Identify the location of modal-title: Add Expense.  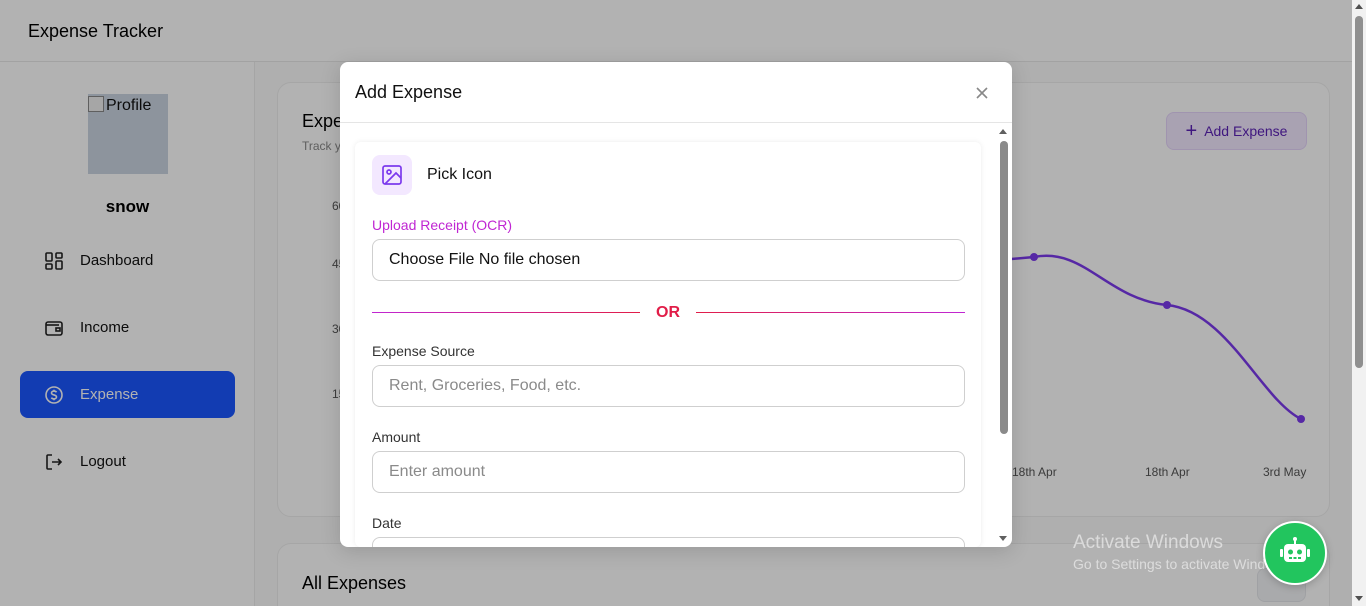
(409, 92).